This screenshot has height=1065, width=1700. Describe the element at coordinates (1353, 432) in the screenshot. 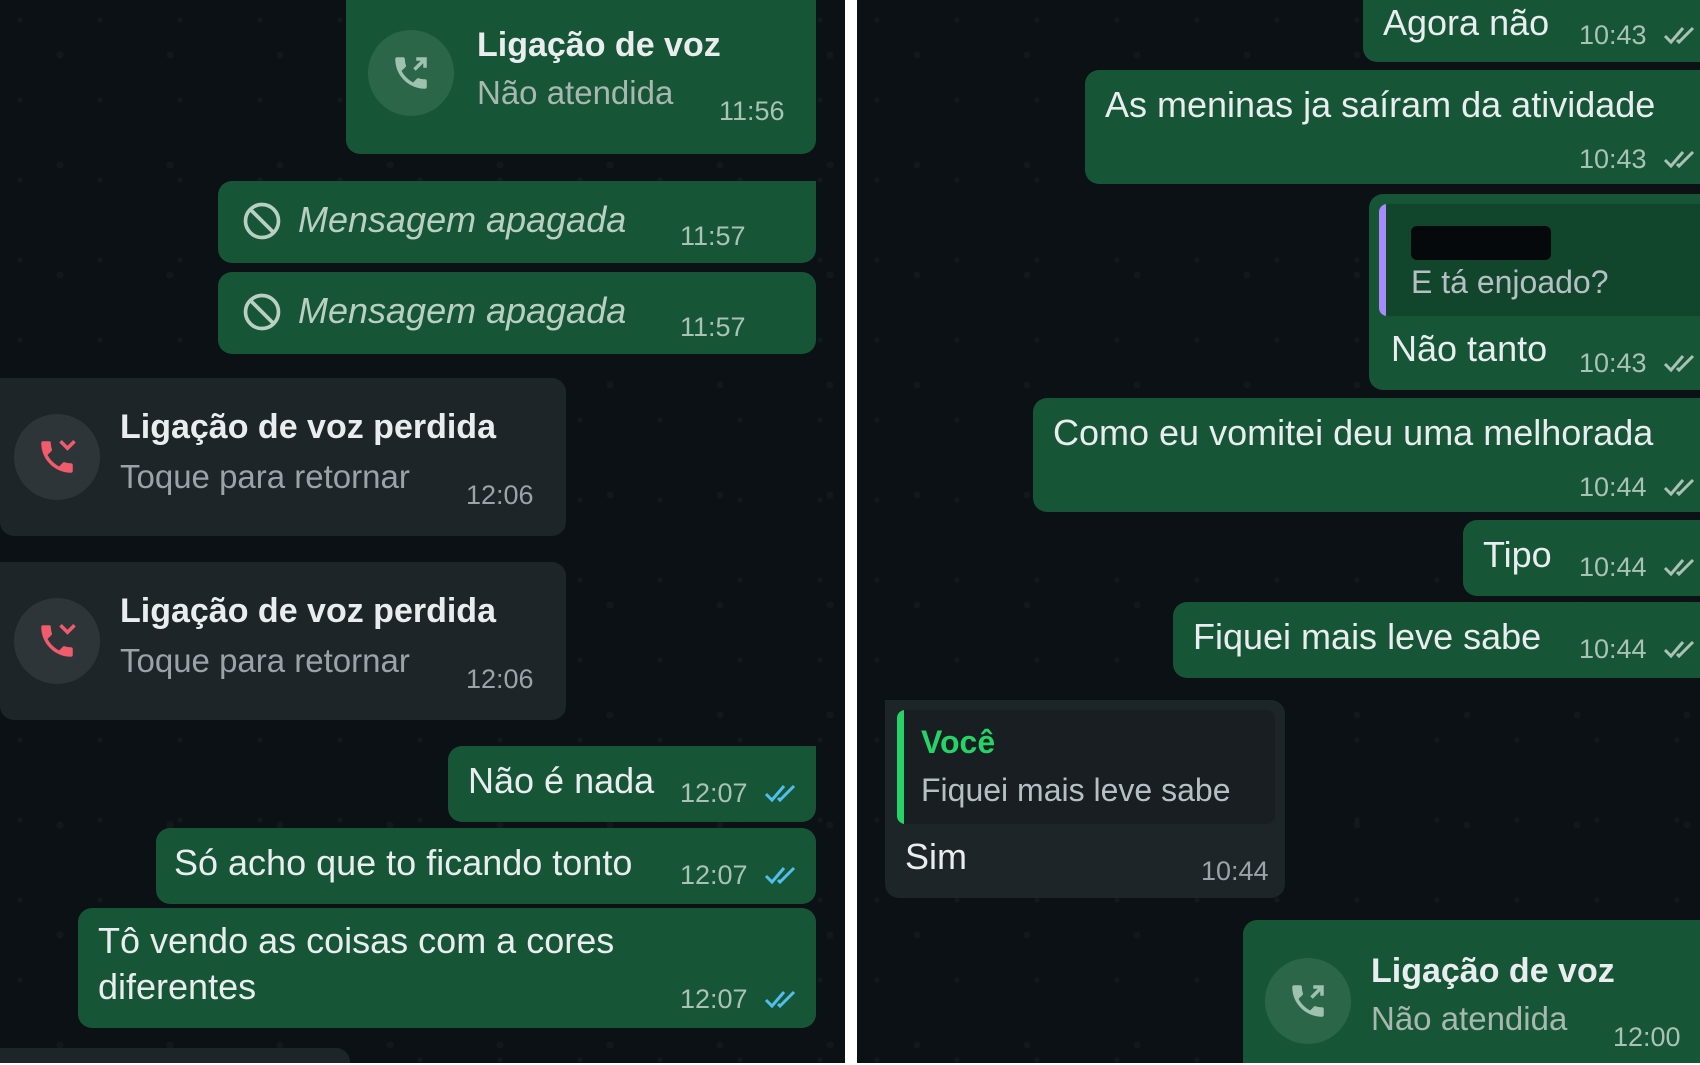

I see `message-text: Como eu vomitei deu uma melhorada` at that location.